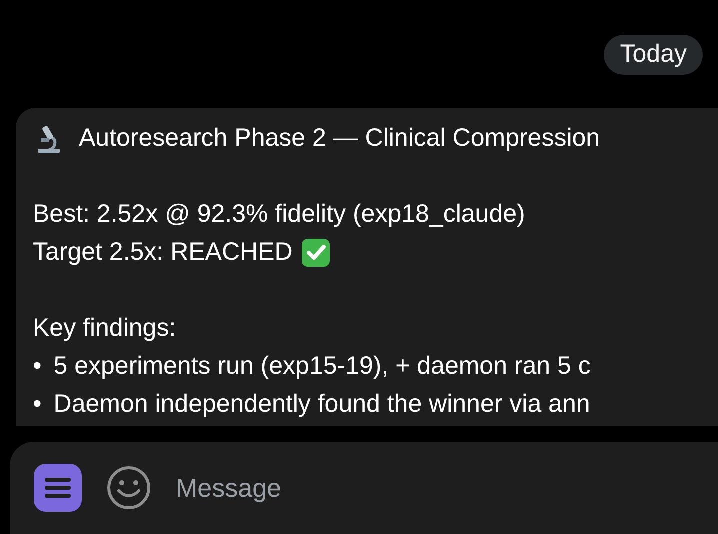  I want to click on message-text: Target 2.5x: REACHED, so click(163, 252).